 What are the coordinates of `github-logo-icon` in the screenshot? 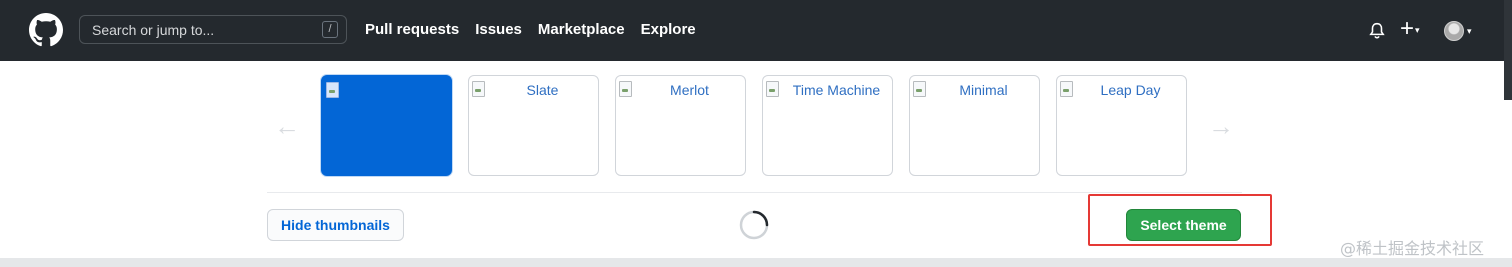 It's located at (46, 30).